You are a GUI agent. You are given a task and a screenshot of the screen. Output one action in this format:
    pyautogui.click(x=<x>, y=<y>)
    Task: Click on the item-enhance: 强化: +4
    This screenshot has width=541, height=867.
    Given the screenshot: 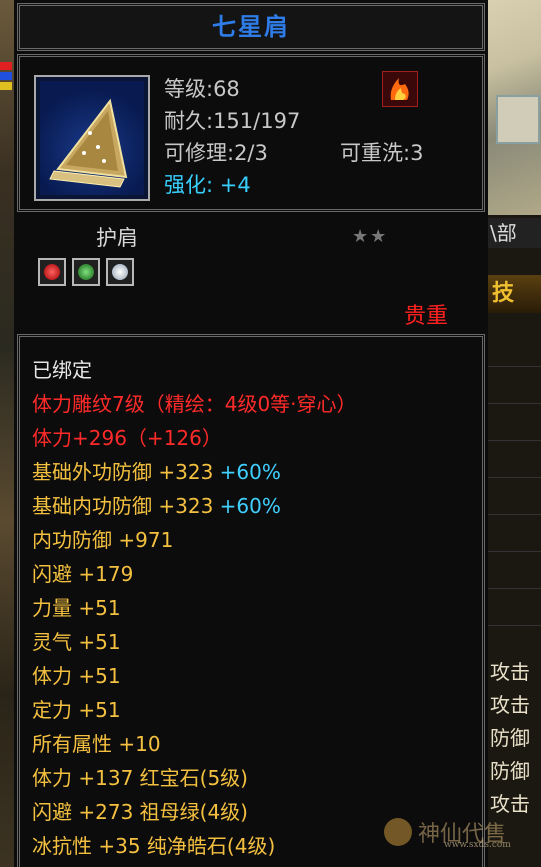 What is the action you would take?
    pyautogui.click(x=232, y=185)
    